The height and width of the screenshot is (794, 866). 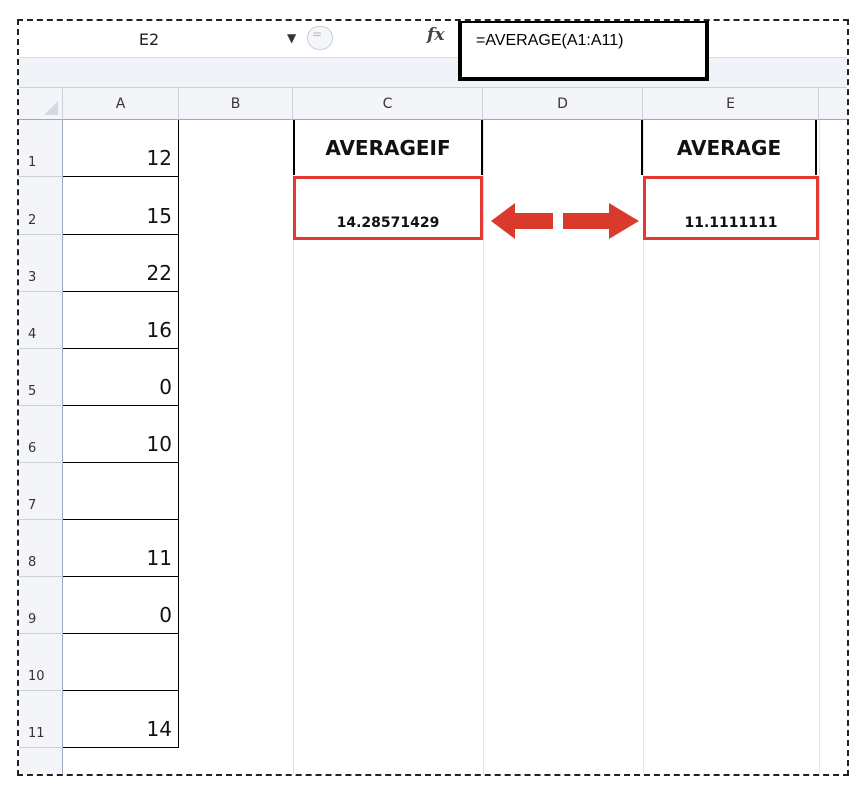 I want to click on row-header-10: 10, so click(x=41, y=662).